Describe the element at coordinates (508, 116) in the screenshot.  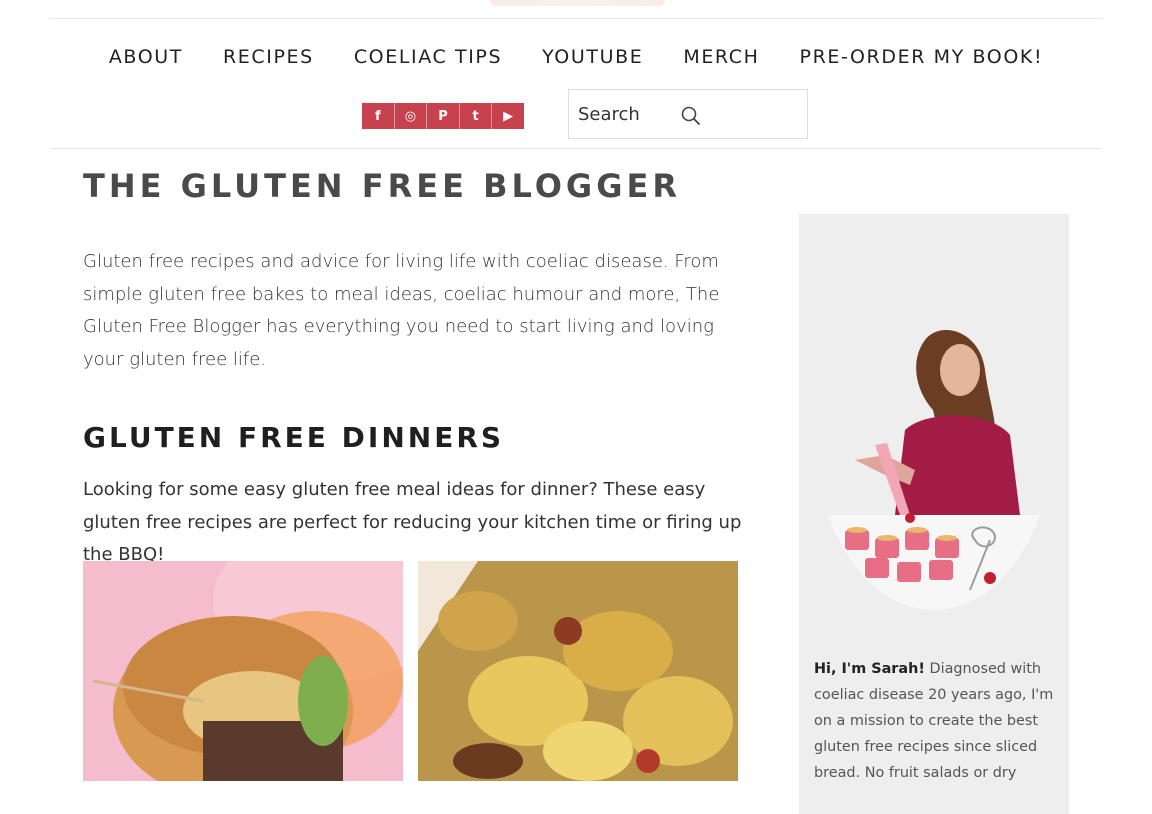
I see `youtube-icon: ▶` at that location.